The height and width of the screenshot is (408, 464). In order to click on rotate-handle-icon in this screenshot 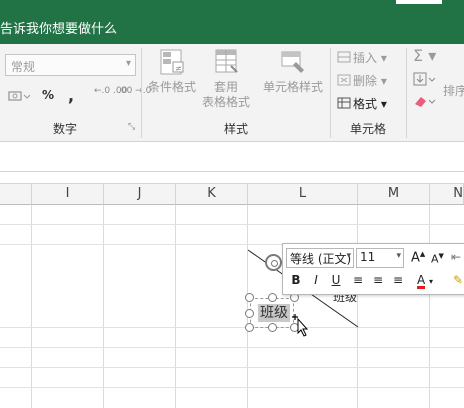, I will do `click(273, 262)`.